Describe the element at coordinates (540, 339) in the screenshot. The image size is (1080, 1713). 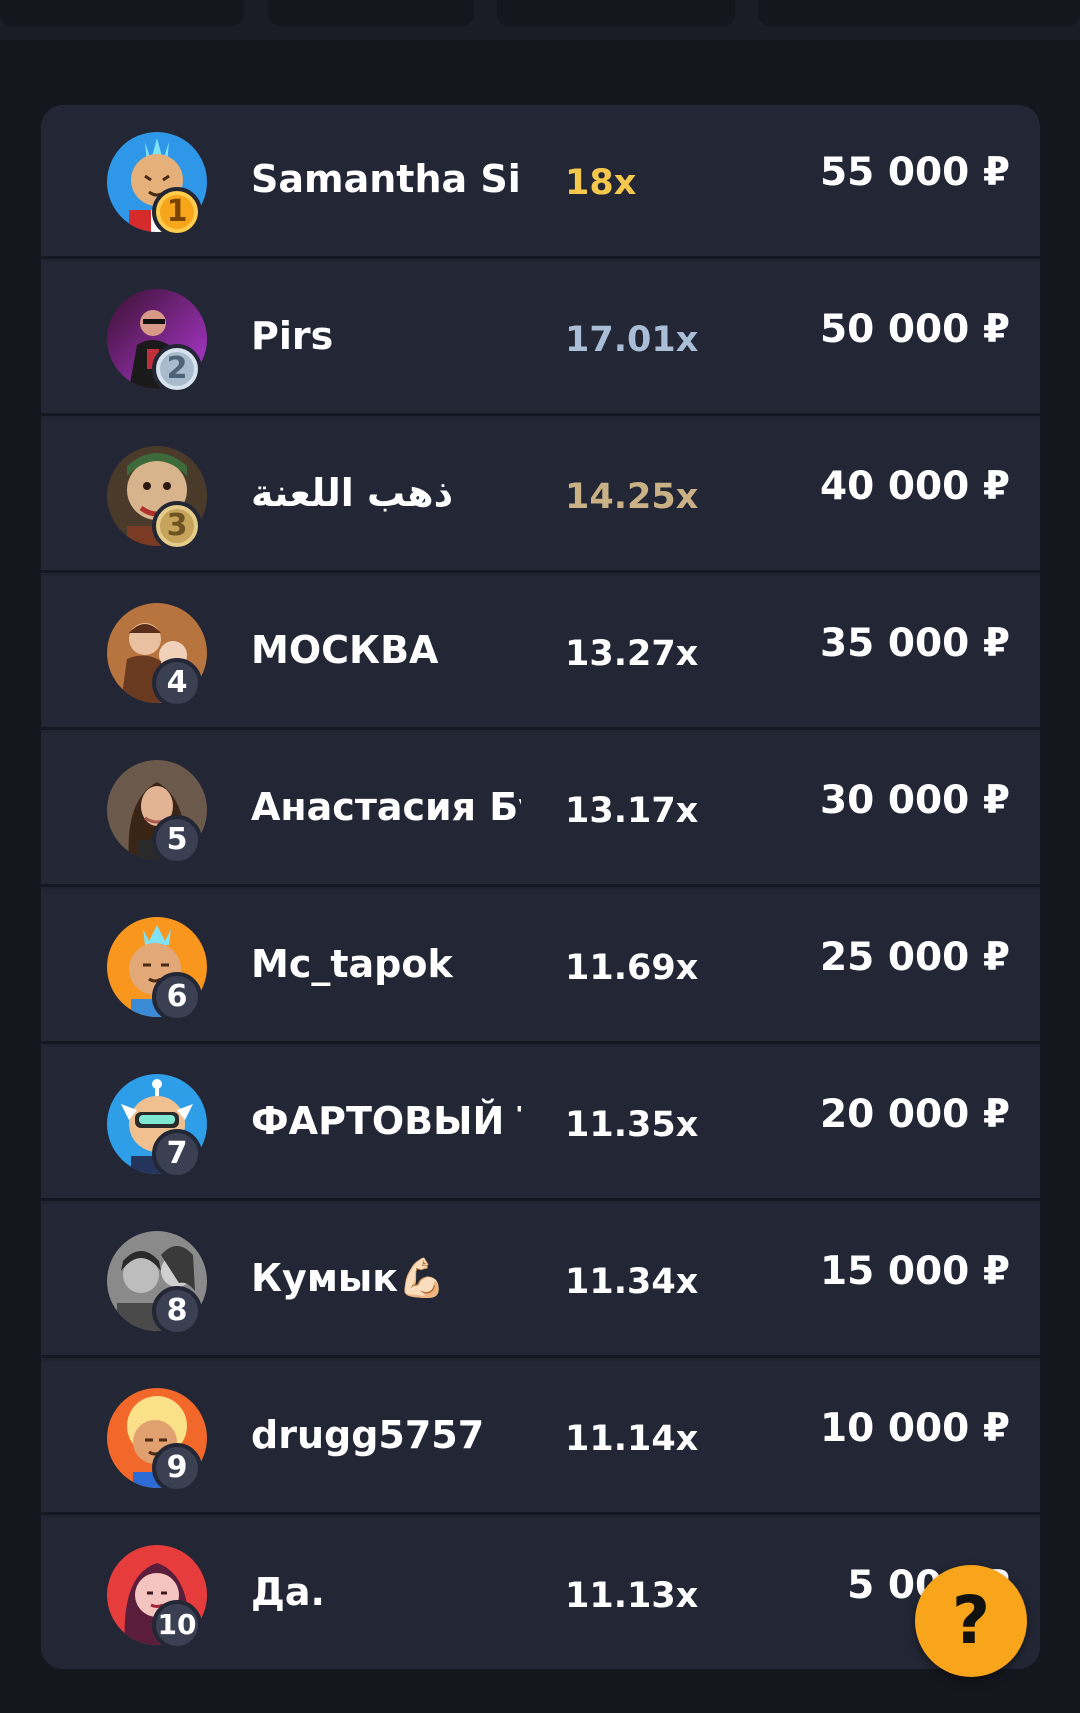
I see `leaderboard-row: 2 Pirs 17.01x 50 000 ₽` at that location.